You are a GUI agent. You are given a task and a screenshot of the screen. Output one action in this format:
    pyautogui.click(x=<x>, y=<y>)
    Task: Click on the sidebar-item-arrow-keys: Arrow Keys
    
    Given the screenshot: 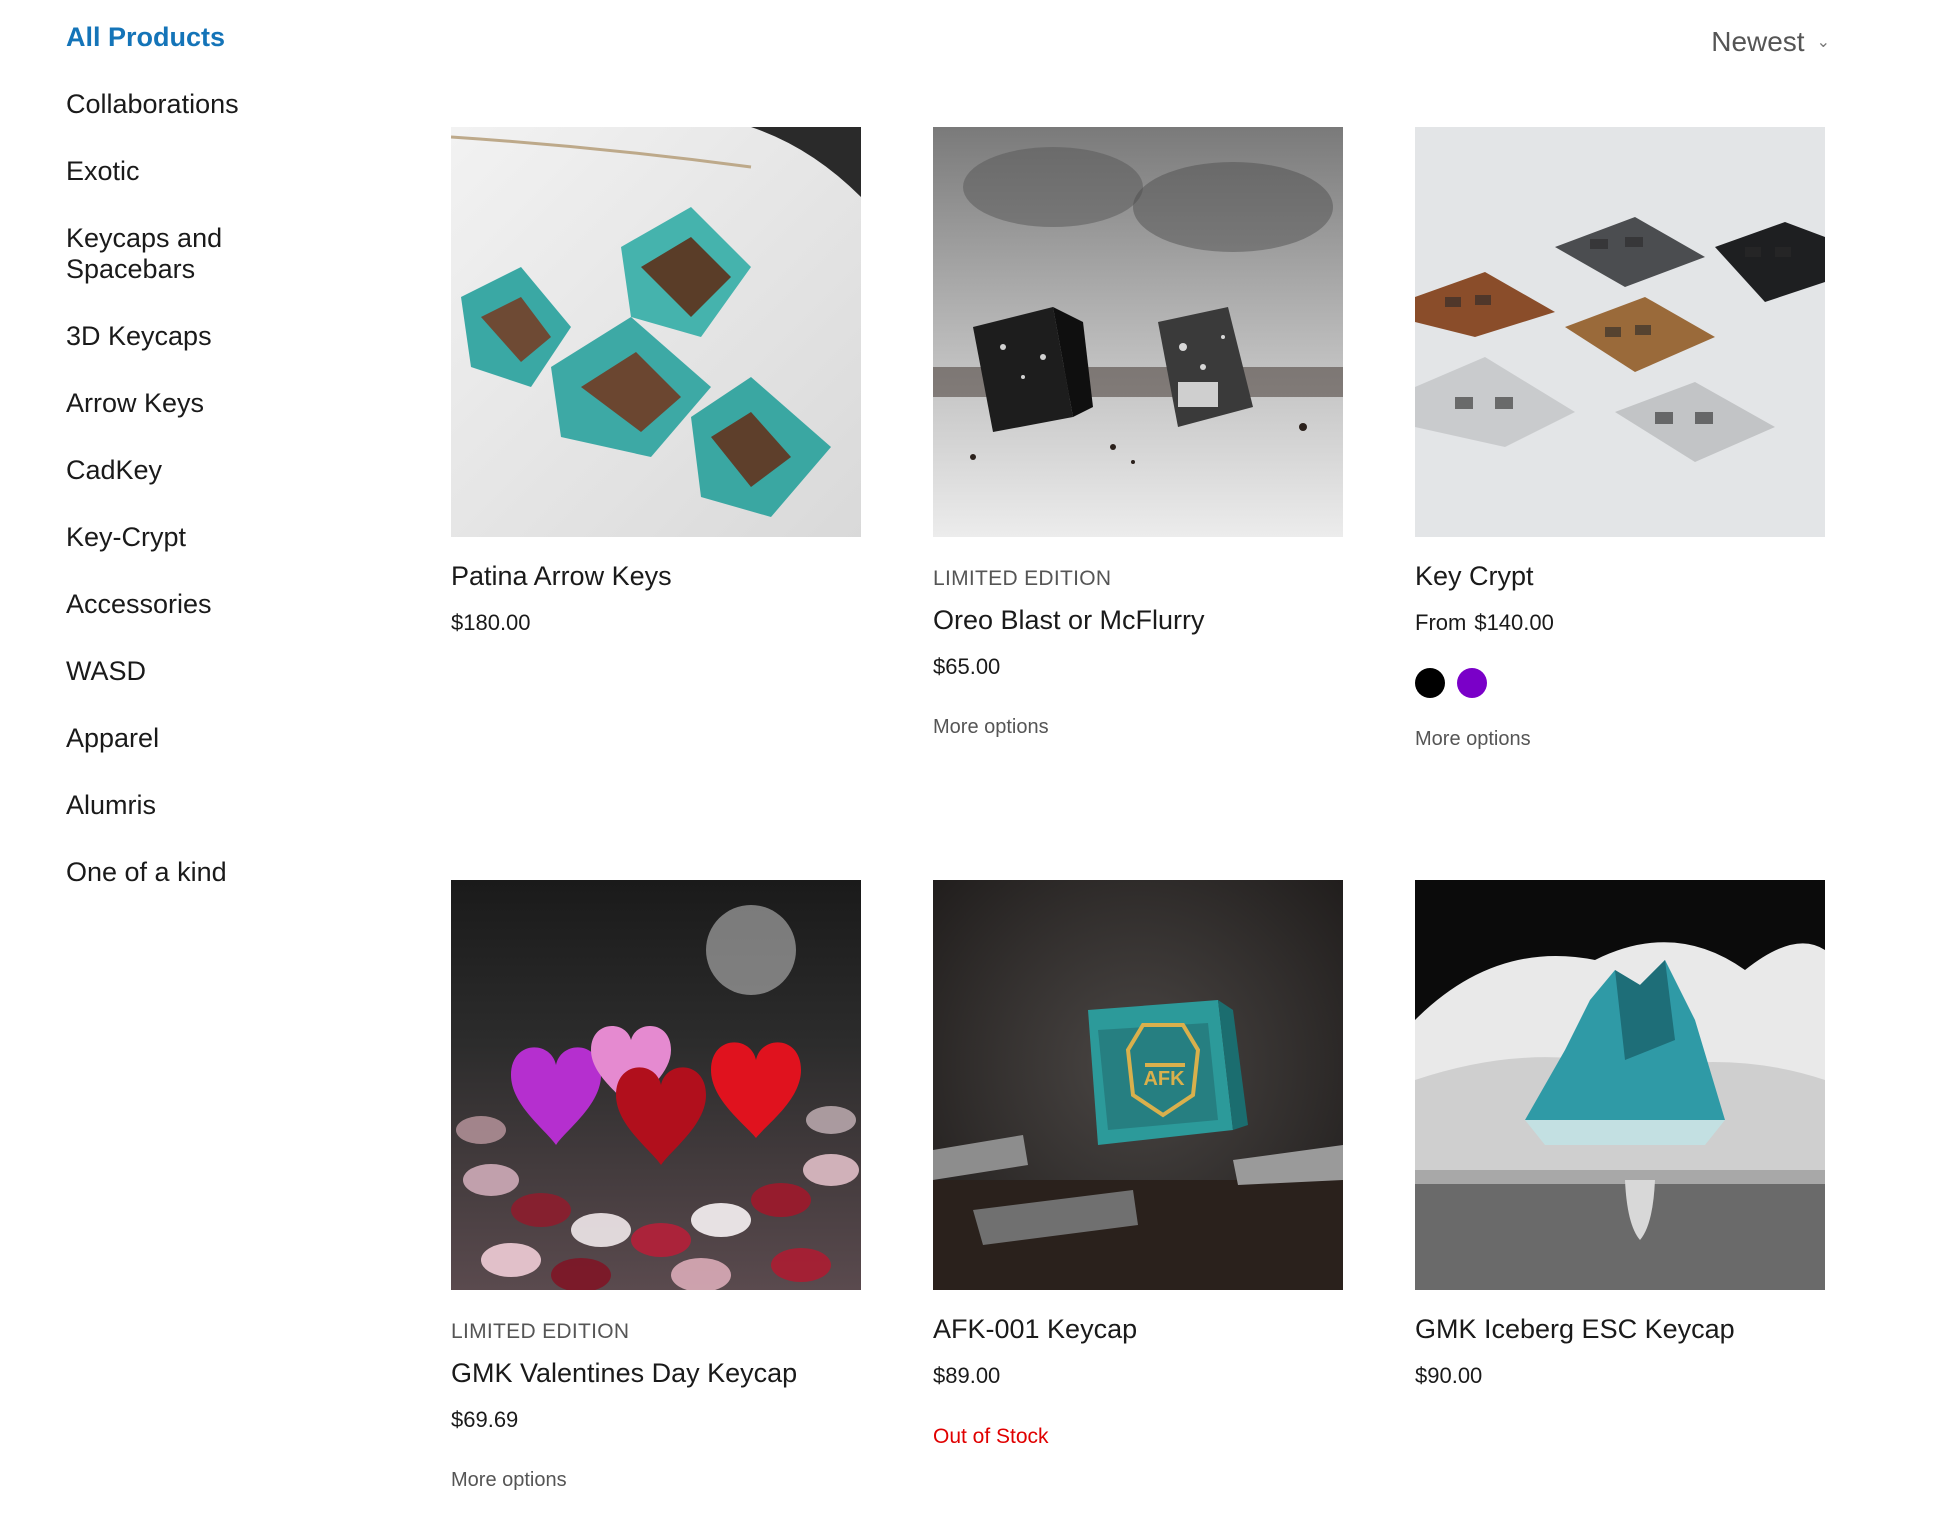 What is the action you would take?
    pyautogui.click(x=191, y=403)
    